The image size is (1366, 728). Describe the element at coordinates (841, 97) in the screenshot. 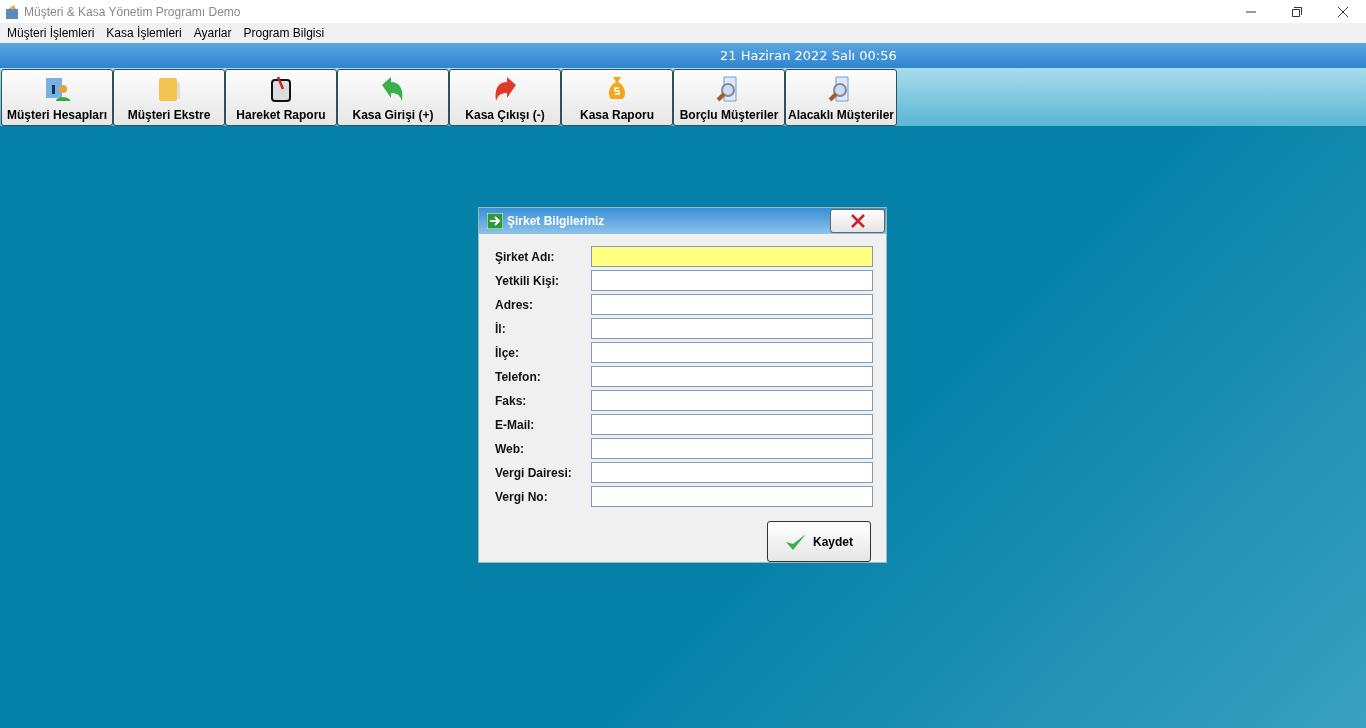

I see `toolbar-button: Alacaklı Müşteriler` at that location.